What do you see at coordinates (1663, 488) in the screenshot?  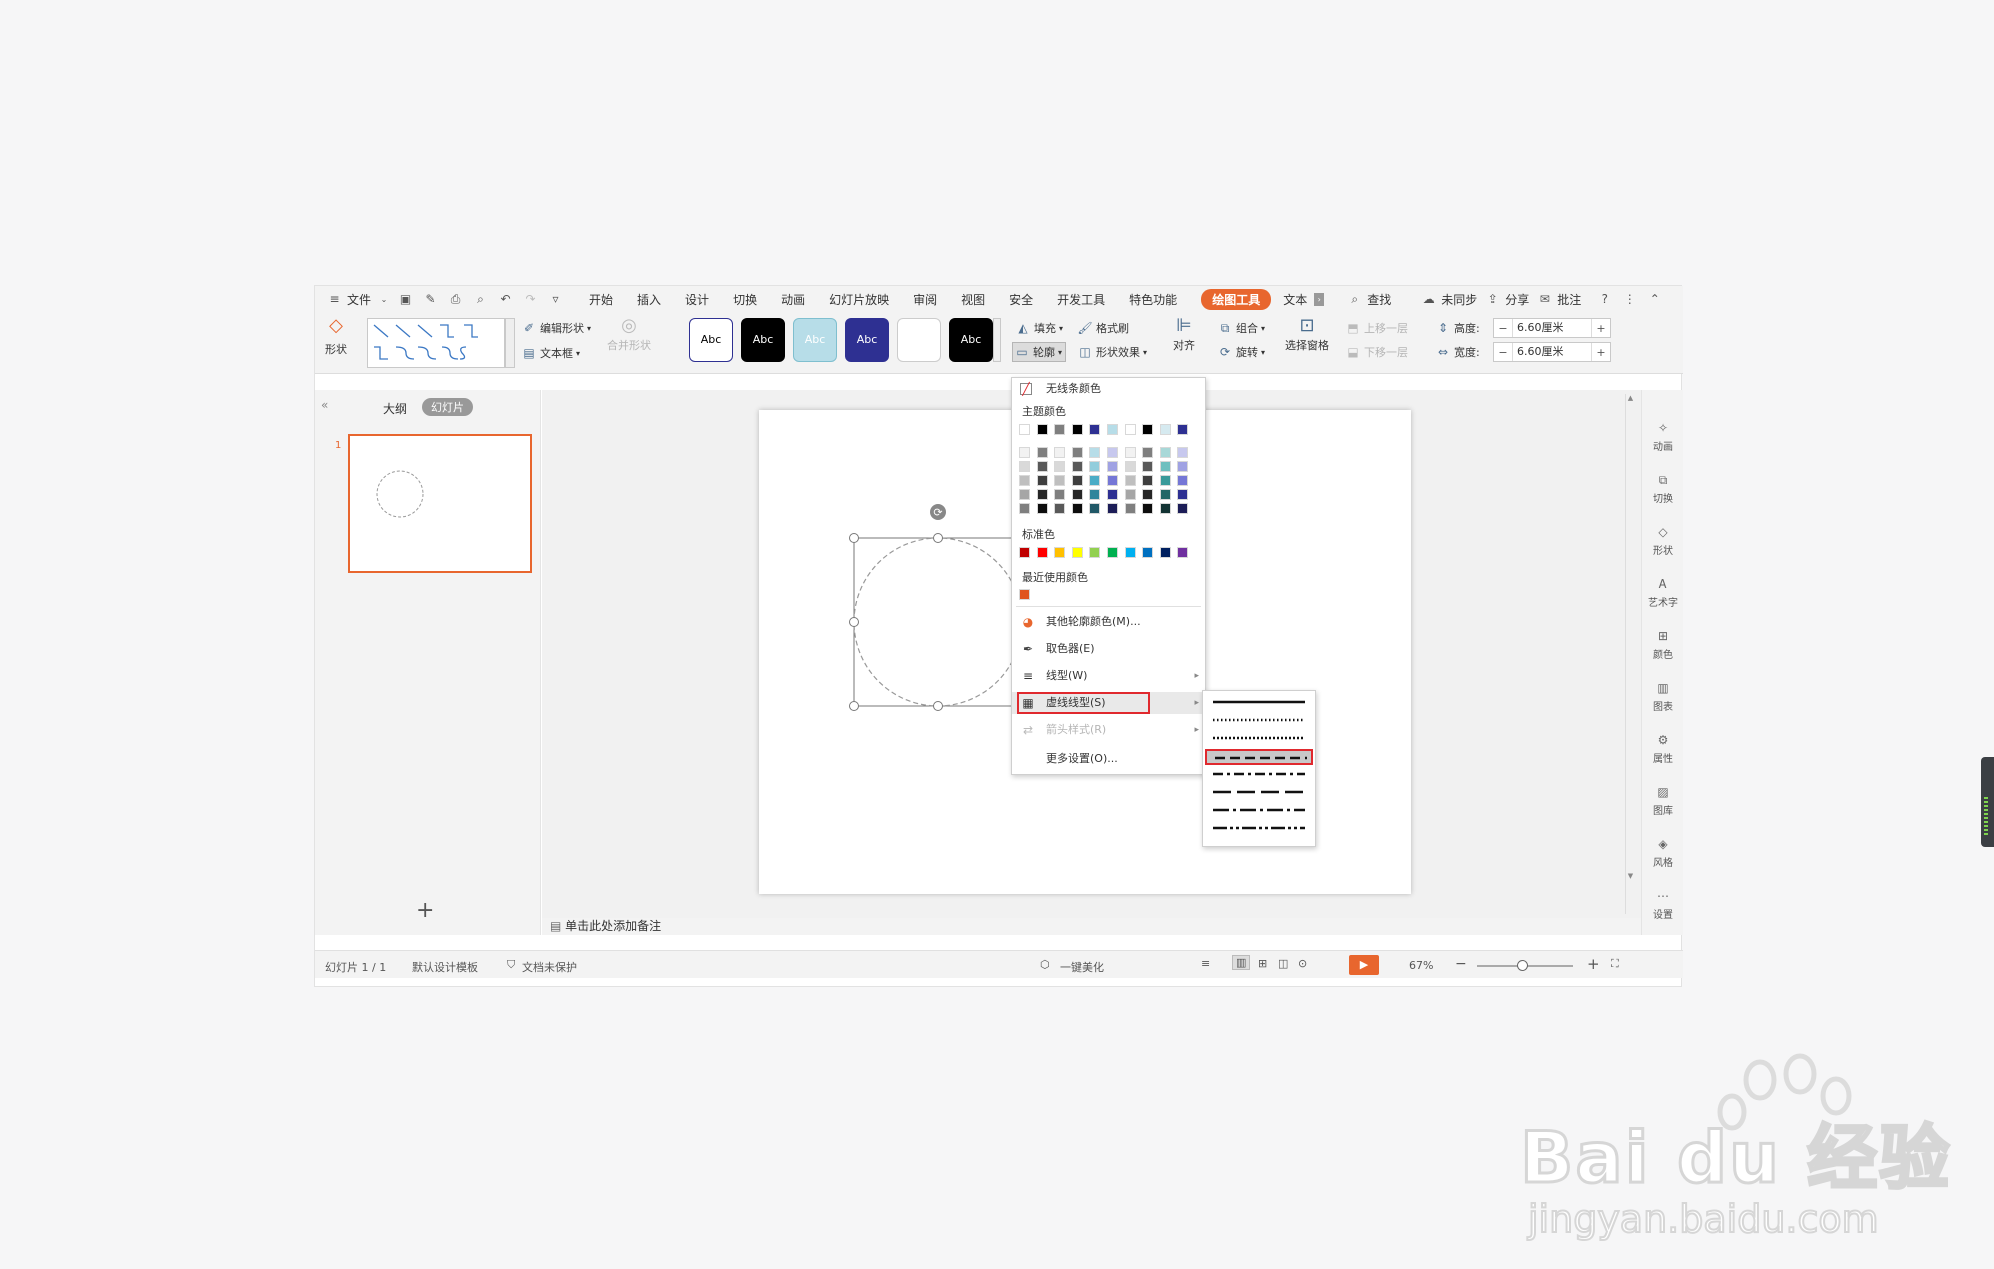 I see `rightbar-item-1: ⧉ 切换` at bounding box center [1663, 488].